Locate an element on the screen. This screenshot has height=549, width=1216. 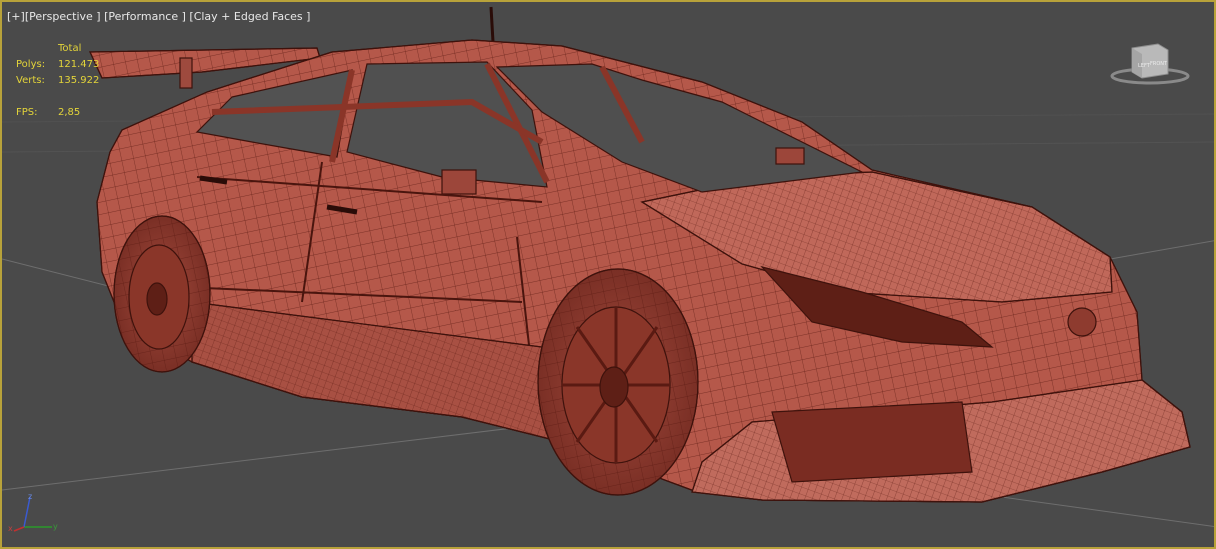
polys-value: 121.473 is located at coordinates (79, 64).